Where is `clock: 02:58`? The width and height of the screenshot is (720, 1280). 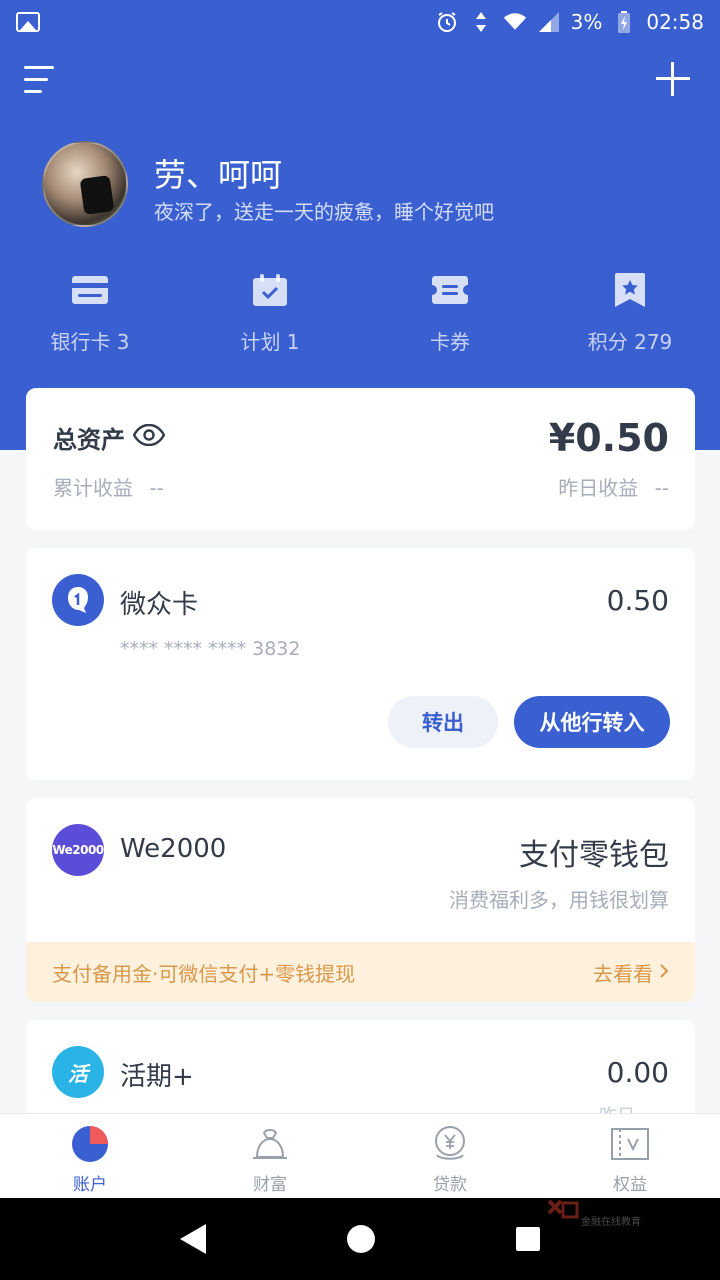
clock: 02:58 is located at coordinates (675, 22).